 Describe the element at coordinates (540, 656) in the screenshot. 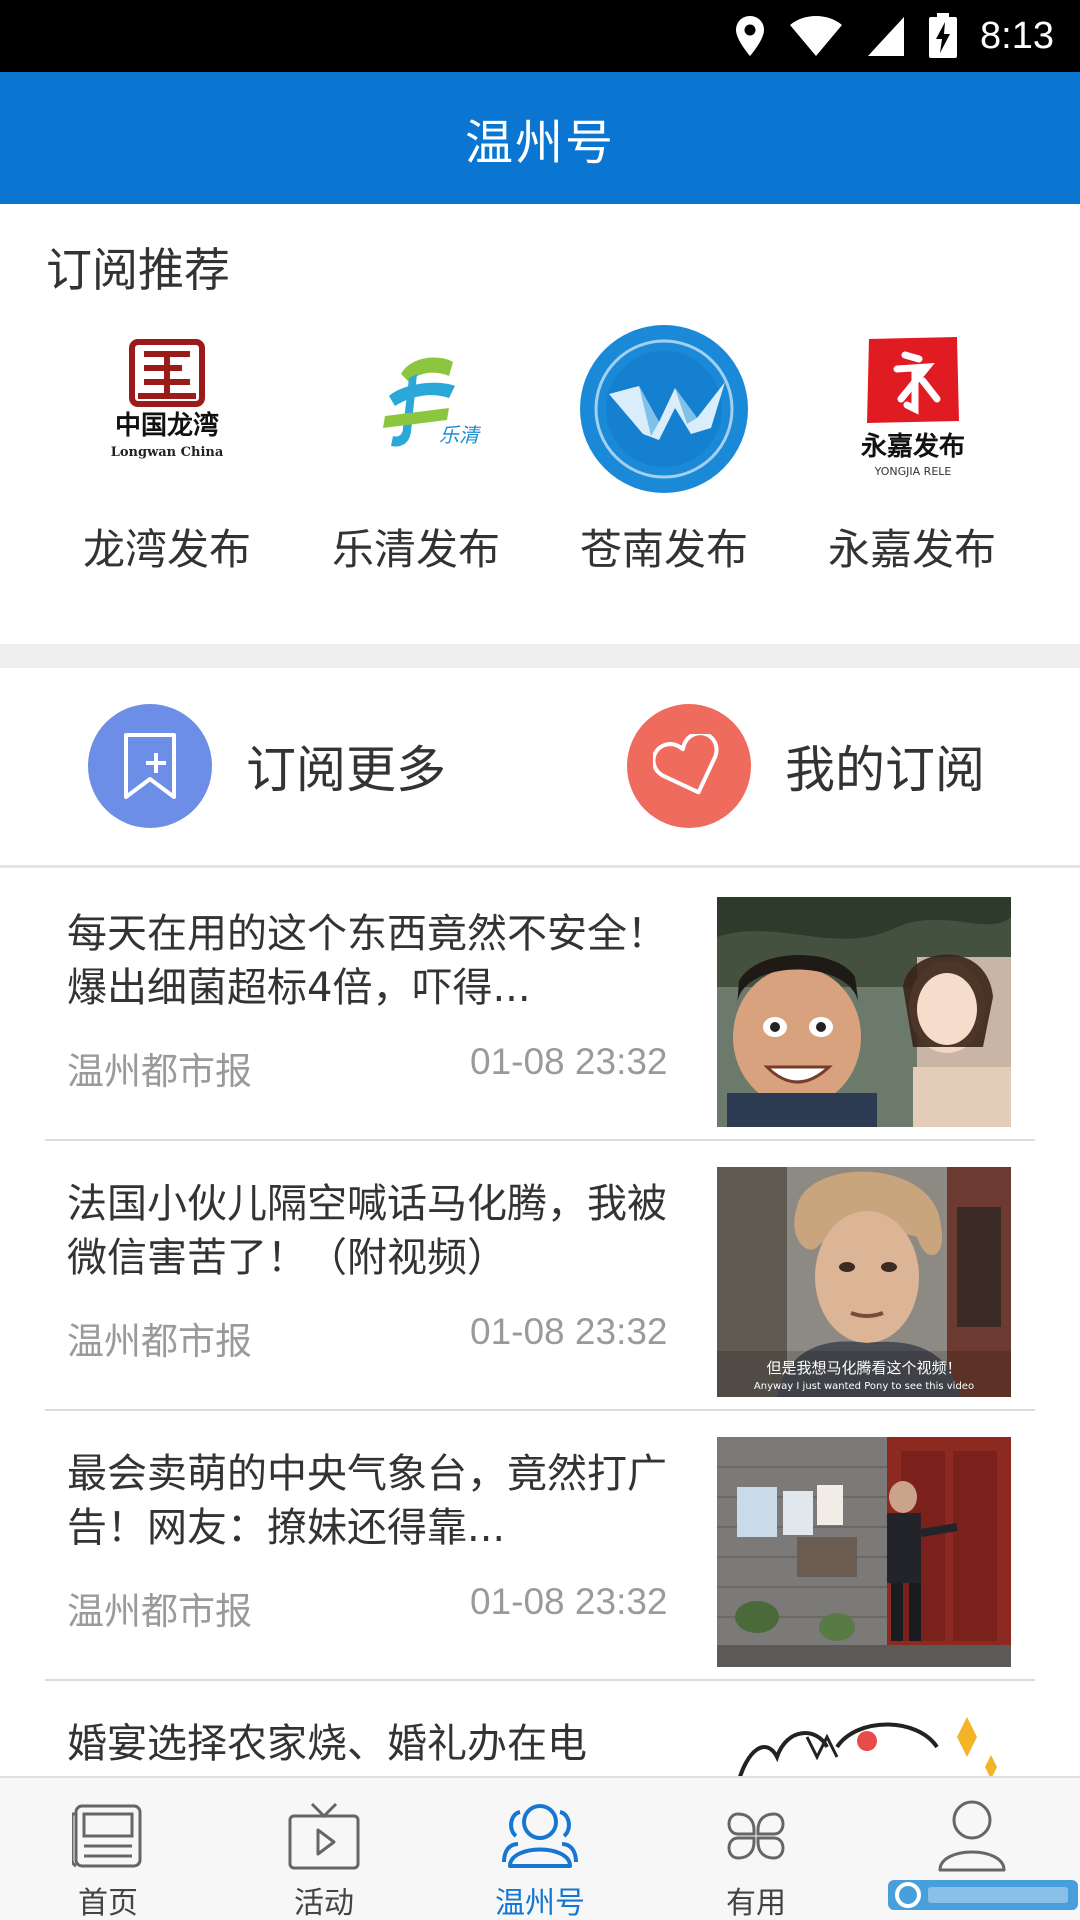

I see `section-divider` at that location.